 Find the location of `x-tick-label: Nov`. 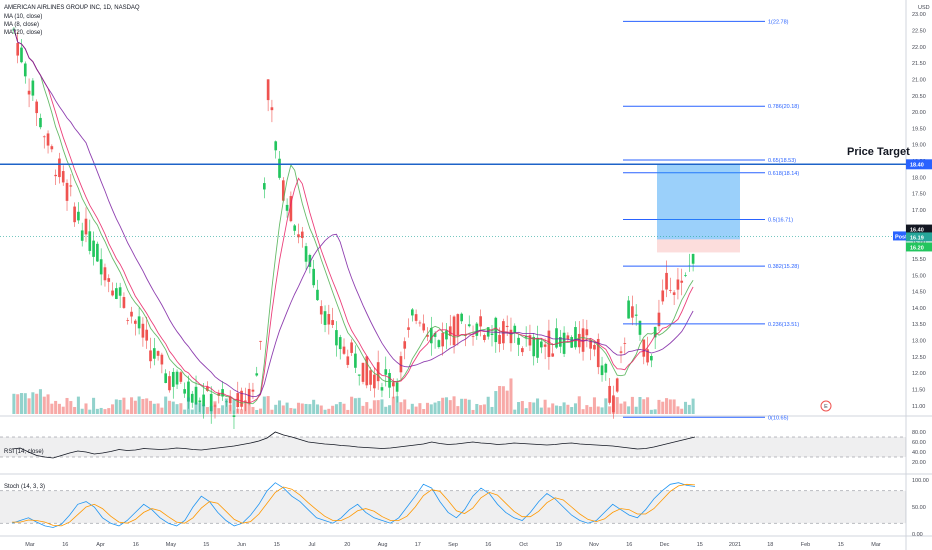

x-tick-label: Nov is located at coordinates (594, 545).